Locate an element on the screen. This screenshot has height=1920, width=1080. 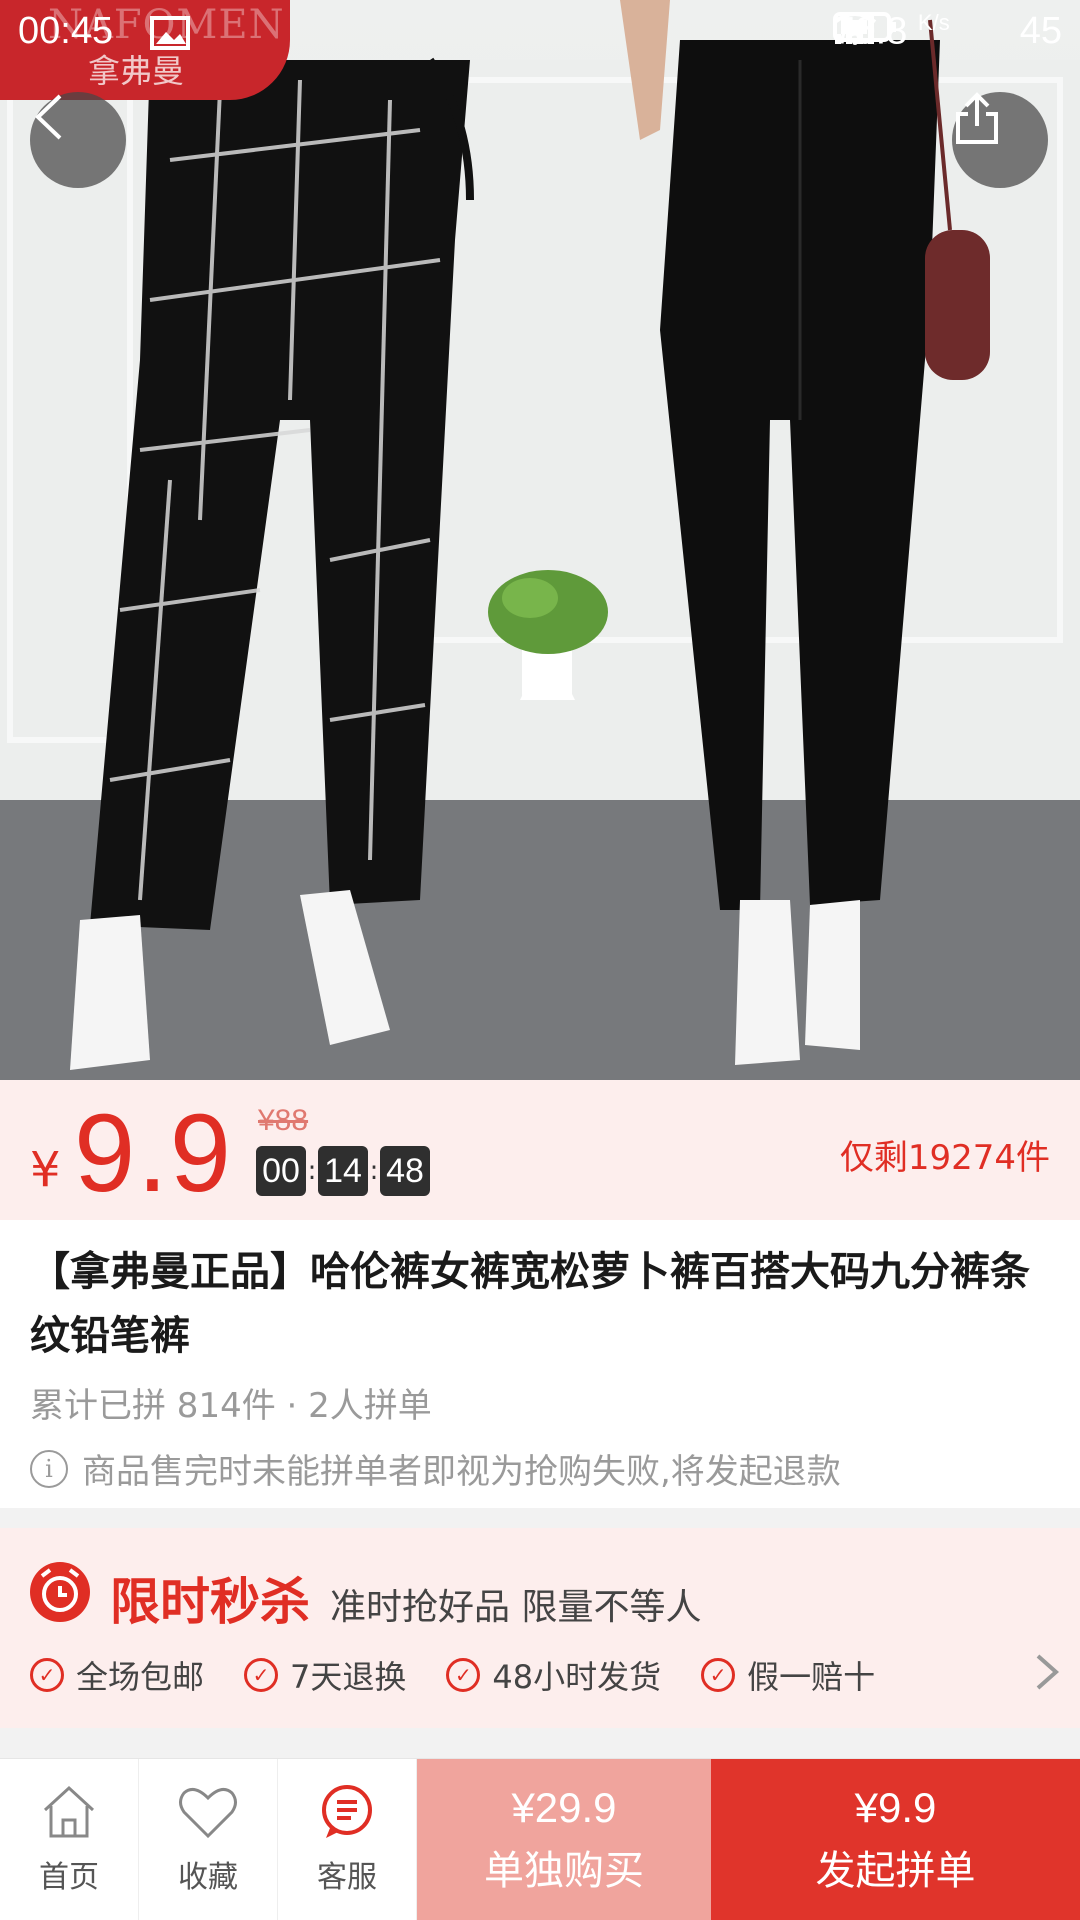
currency-symbol: ¥ is located at coordinates (45, 1170).